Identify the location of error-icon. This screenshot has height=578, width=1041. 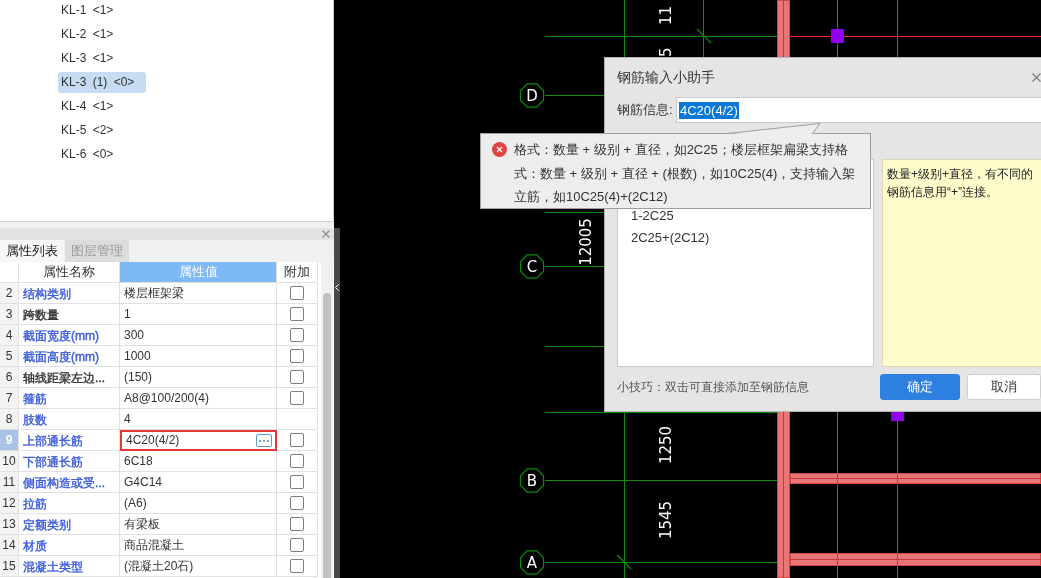
(499, 149).